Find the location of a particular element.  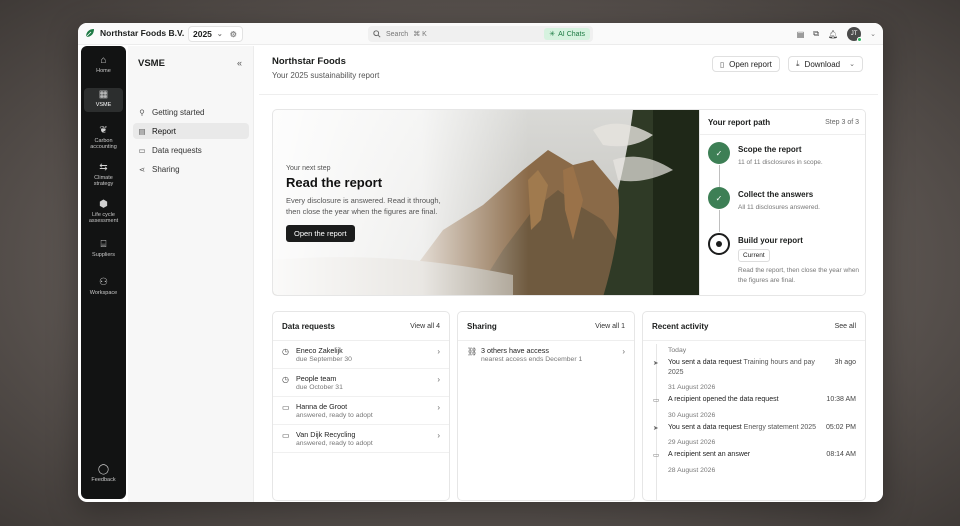

activity-time: 10:38 AM is located at coordinates (841, 399).